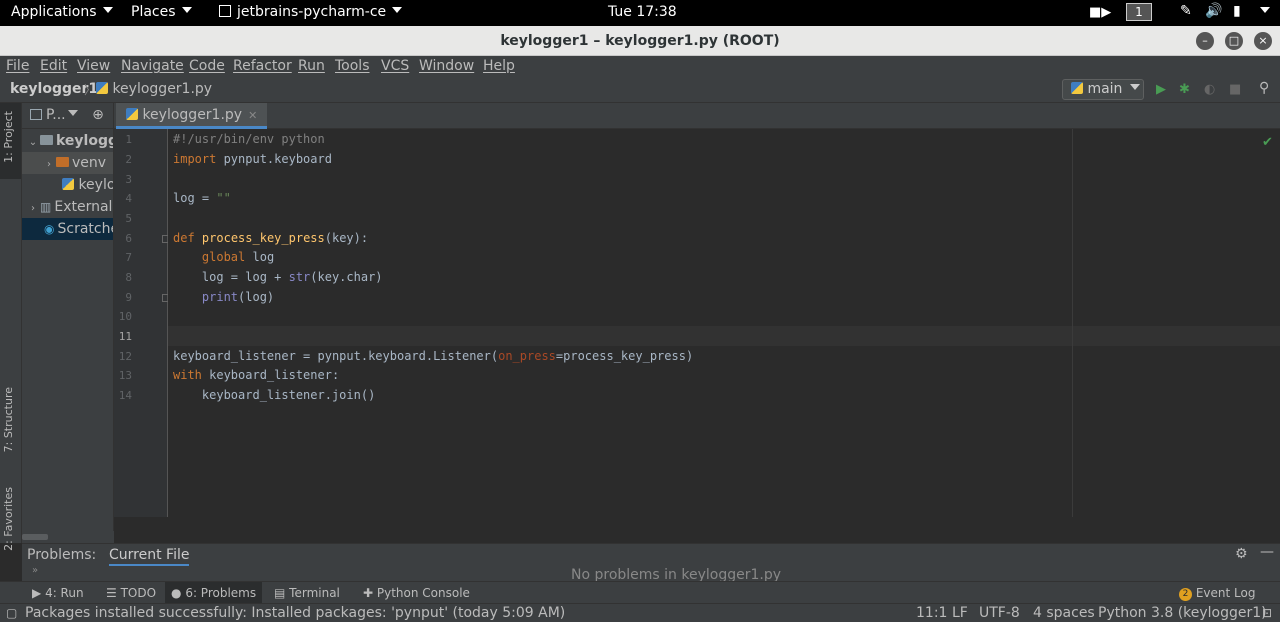  Describe the element at coordinates (8, 419) in the screenshot. I see `tool-tab-structure: 7: Structure` at that location.